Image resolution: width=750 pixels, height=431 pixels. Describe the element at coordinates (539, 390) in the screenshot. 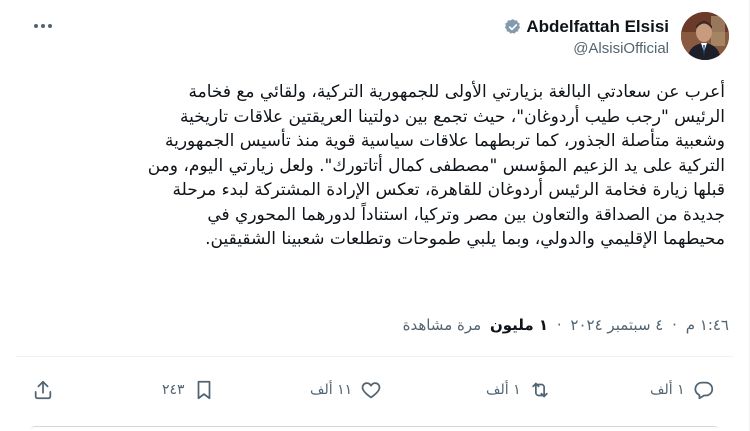

I see `repost-icon` at that location.